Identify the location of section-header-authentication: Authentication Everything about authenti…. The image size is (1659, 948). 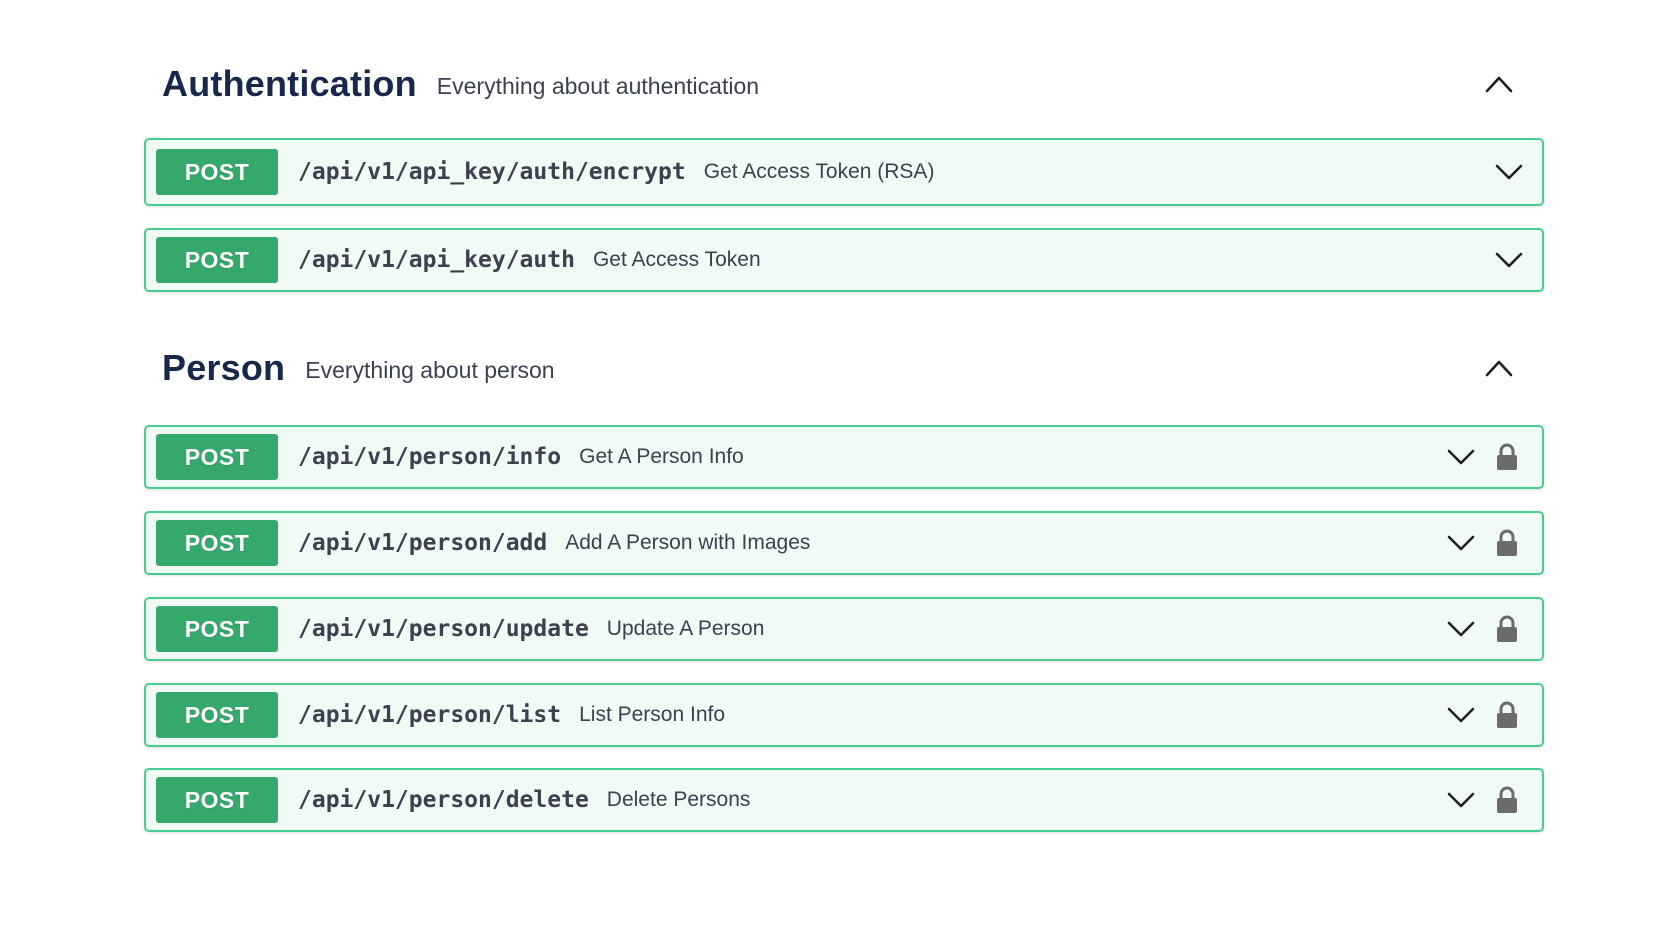
(844, 84).